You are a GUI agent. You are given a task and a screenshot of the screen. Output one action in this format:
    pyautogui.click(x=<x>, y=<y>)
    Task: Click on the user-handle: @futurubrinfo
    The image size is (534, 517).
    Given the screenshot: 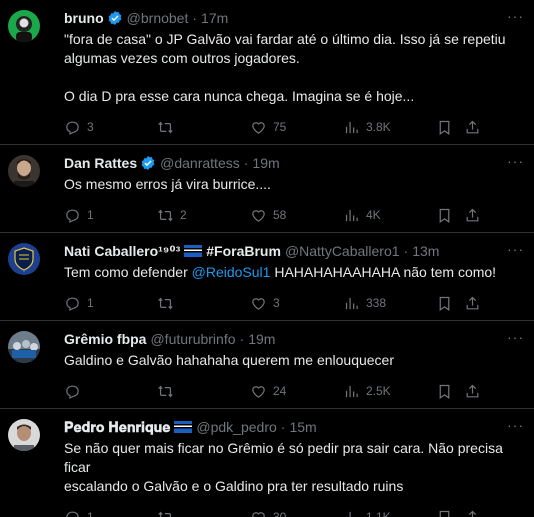 What is the action you would take?
    pyautogui.click(x=192, y=339)
    